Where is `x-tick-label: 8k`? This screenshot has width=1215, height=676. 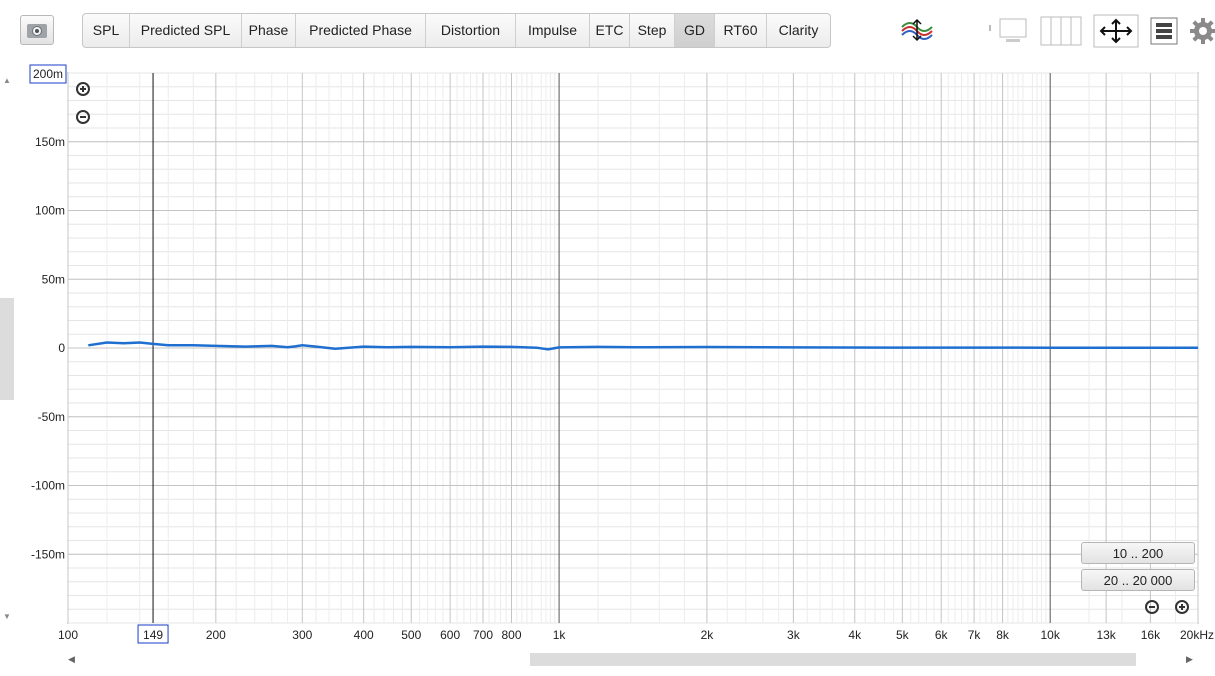
x-tick-label: 8k is located at coordinates (1003, 635).